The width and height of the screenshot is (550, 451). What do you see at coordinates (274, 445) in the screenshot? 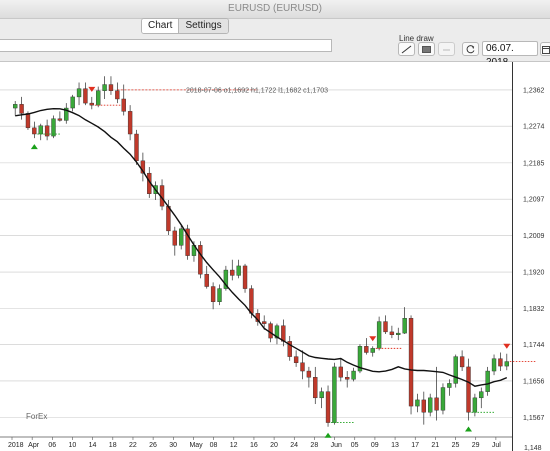
I see `x-tick-label: 20` at bounding box center [274, 445].